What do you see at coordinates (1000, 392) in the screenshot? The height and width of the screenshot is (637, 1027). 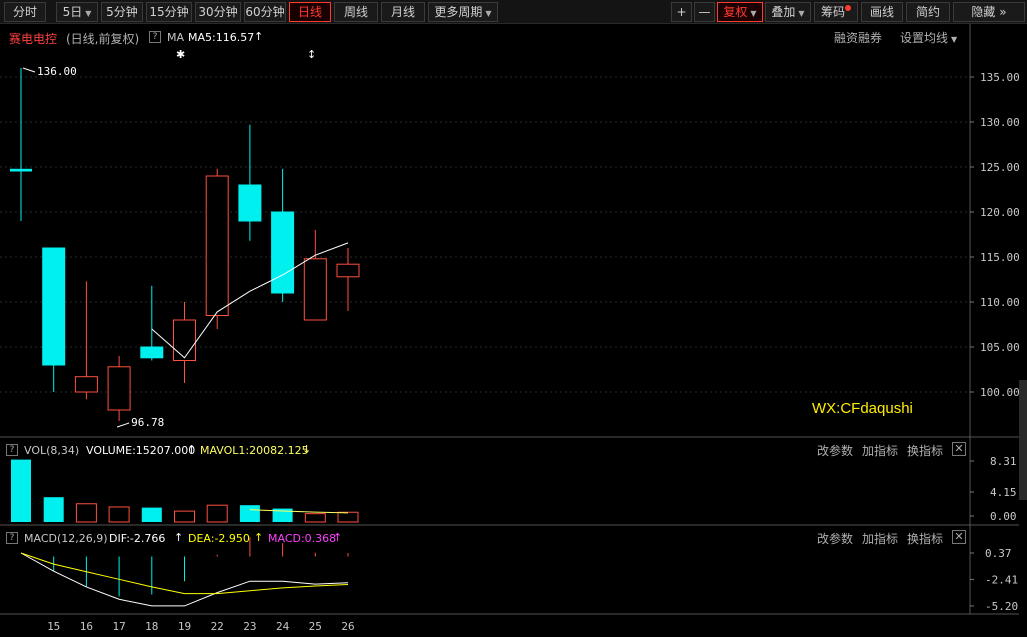 I see `price-tick-label: 100.00` at bounding box center [1000, 392].